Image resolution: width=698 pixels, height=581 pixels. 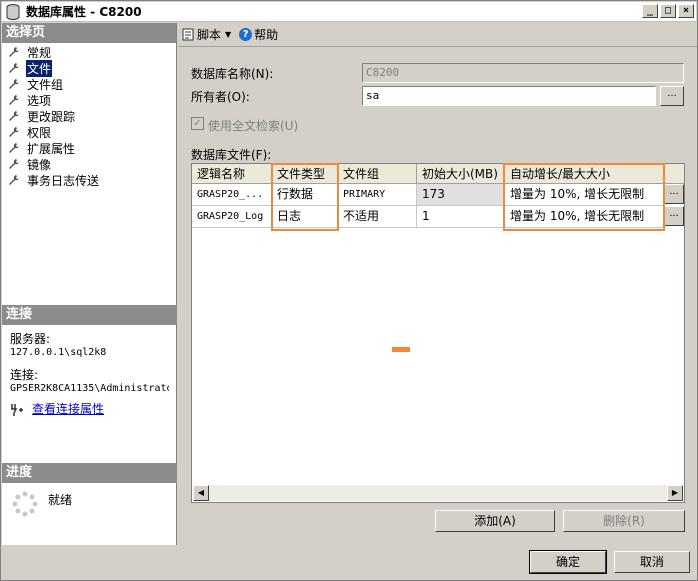 I want to click on remove-button: 删除(R), so click(x=624, y=521).